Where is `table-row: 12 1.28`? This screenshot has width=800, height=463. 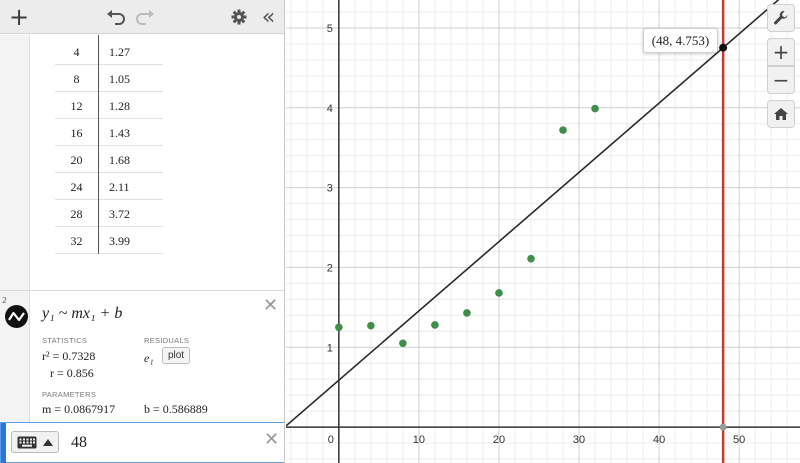 table-row: 12 1.28 is located at coordinates (109, 105).